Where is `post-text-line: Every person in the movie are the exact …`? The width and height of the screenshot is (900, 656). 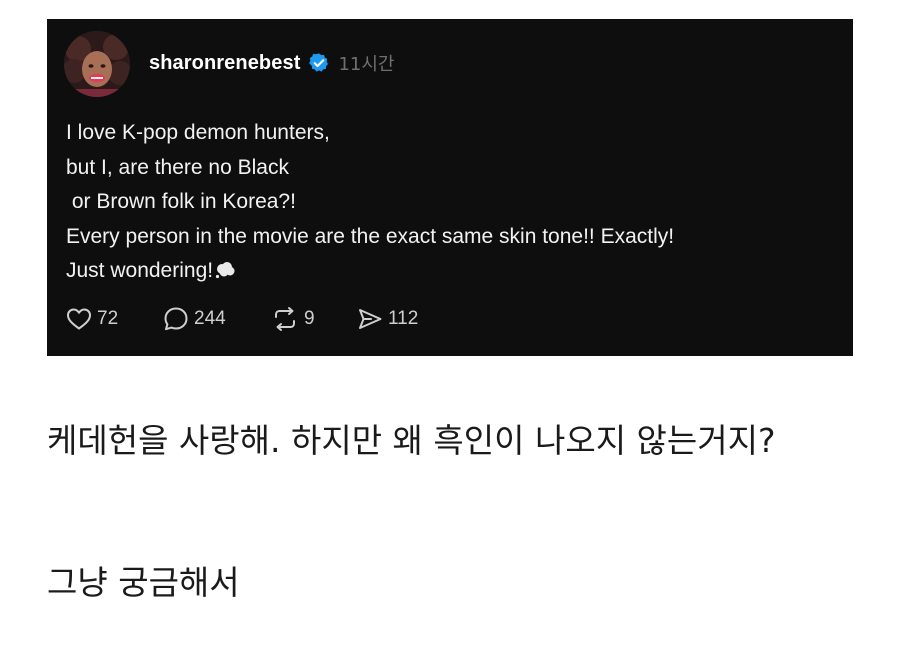 post-text-line: Every person in the movie are the exact … is located at coordinates (370, 236).